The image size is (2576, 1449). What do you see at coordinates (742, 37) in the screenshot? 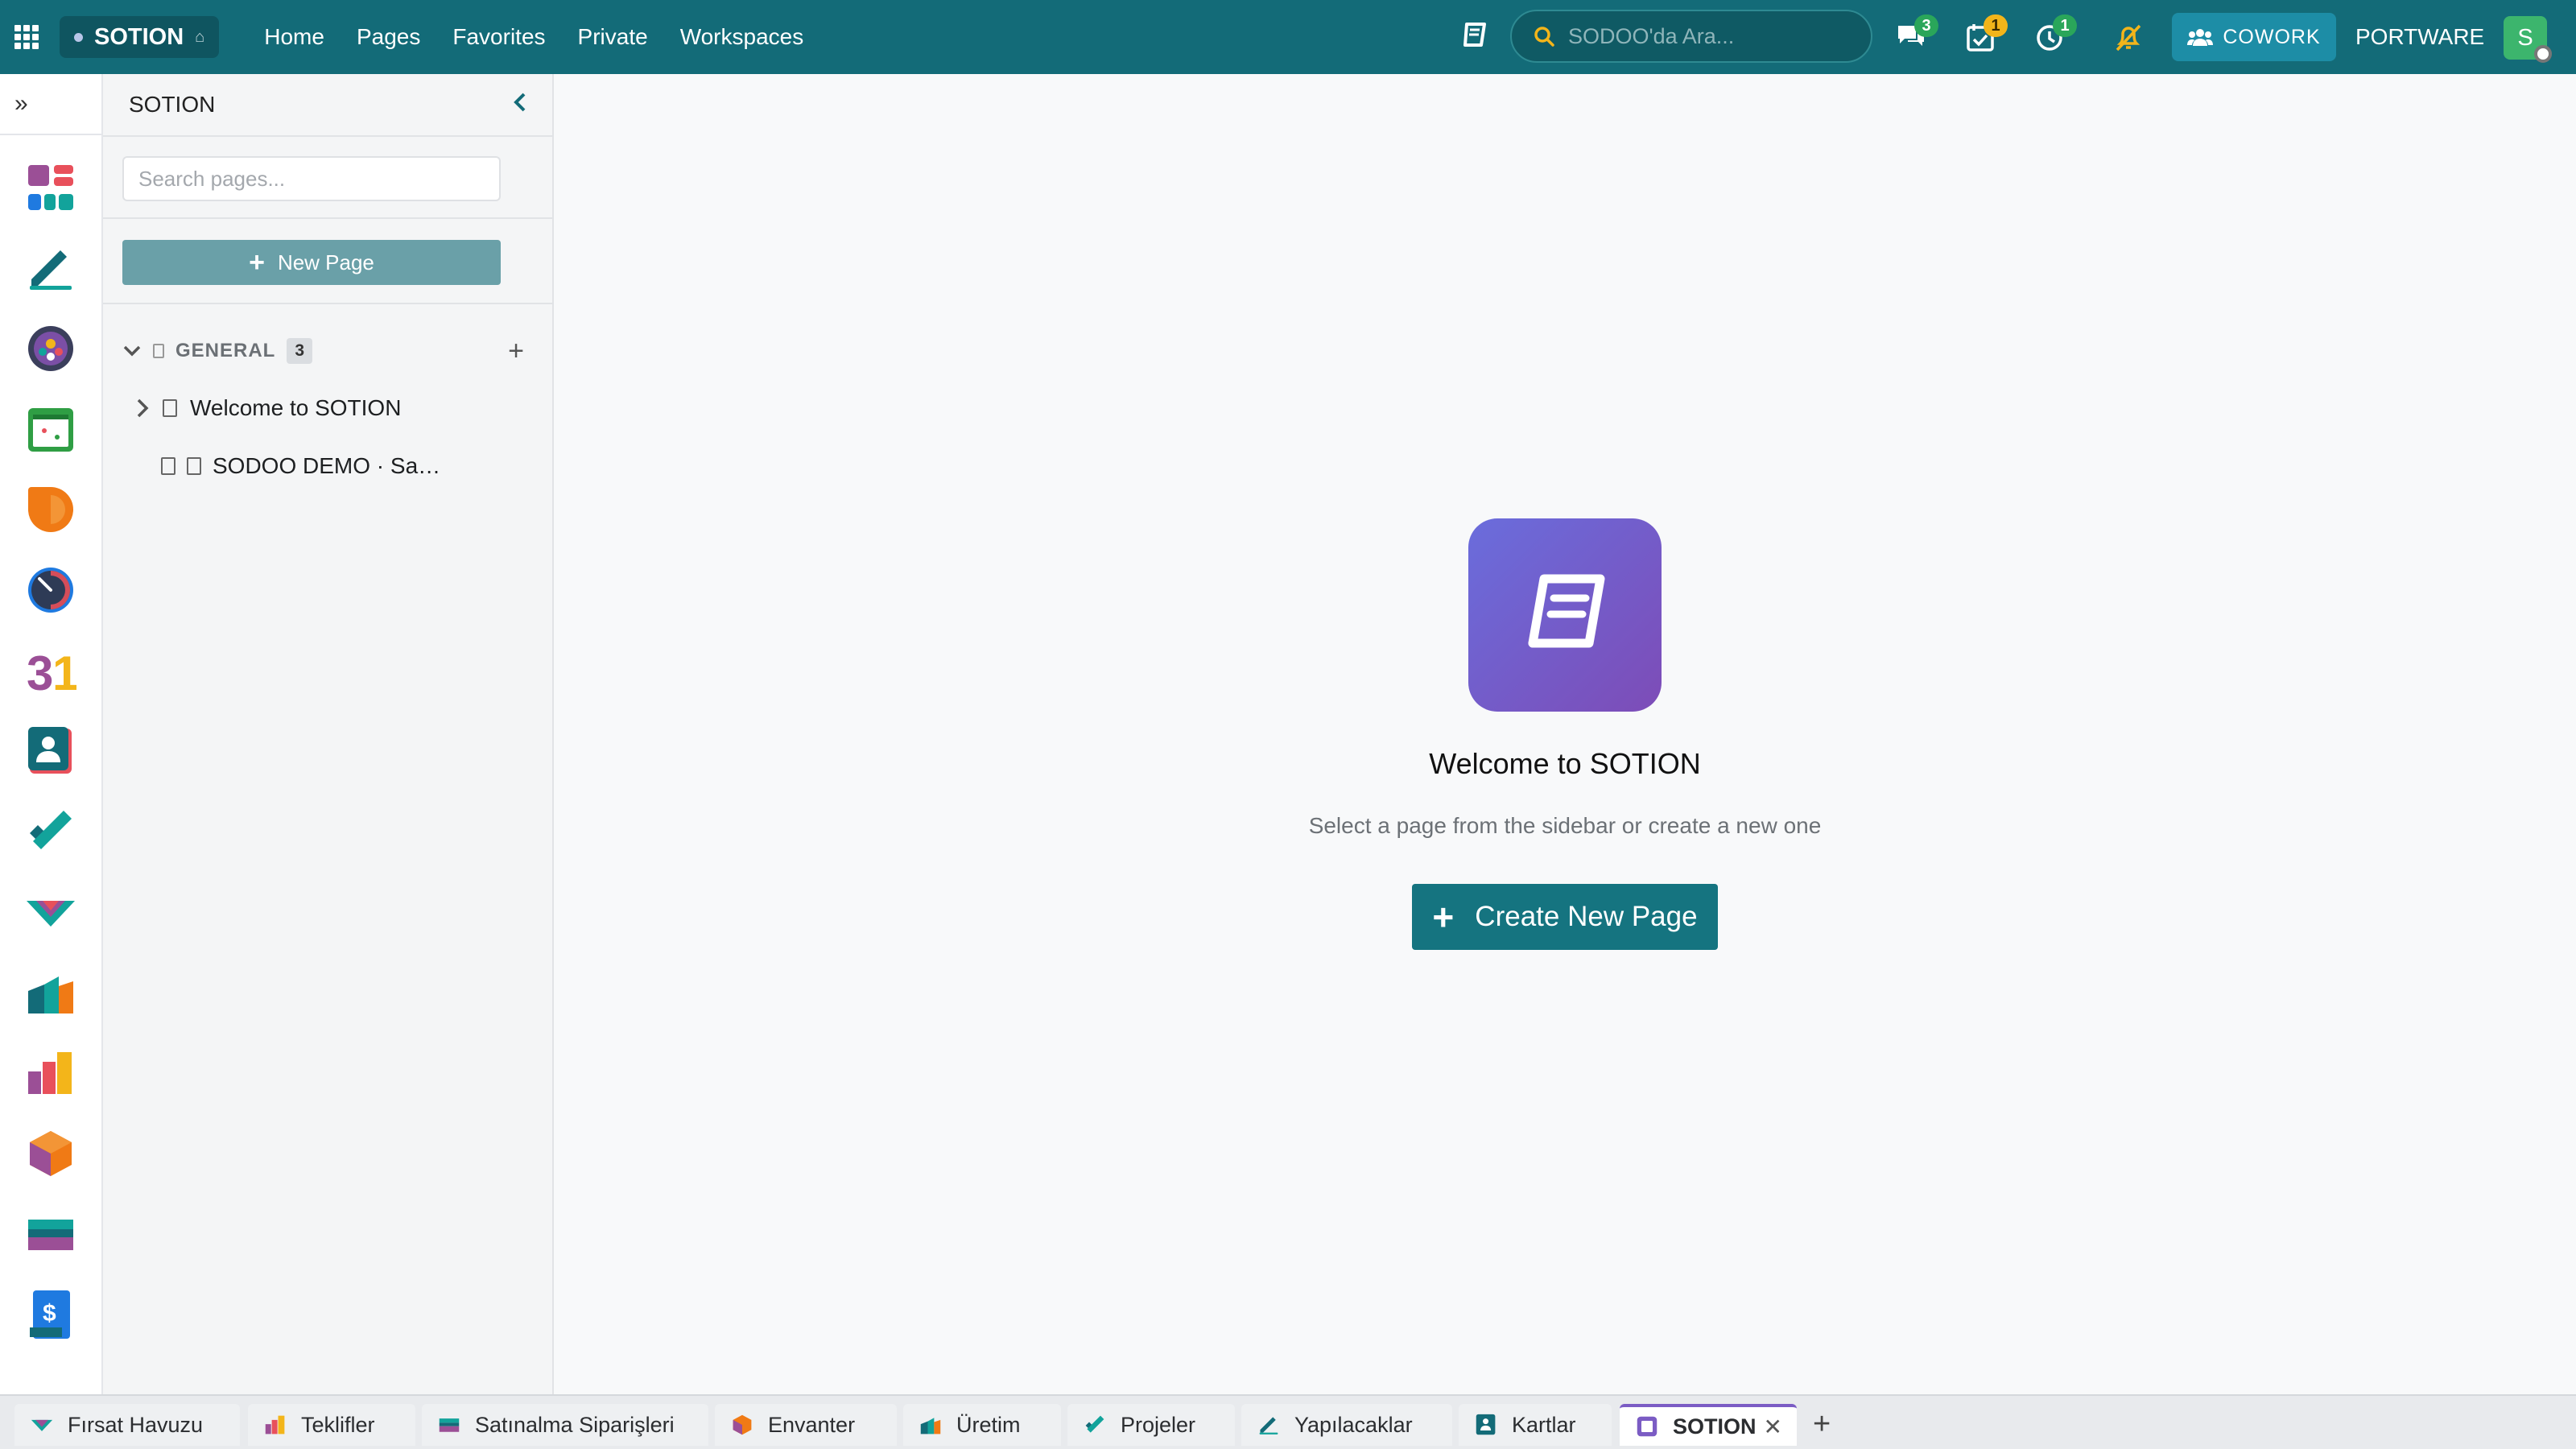
I see `nav-workspaces: Workspaces` at bounding box center [742, 37].